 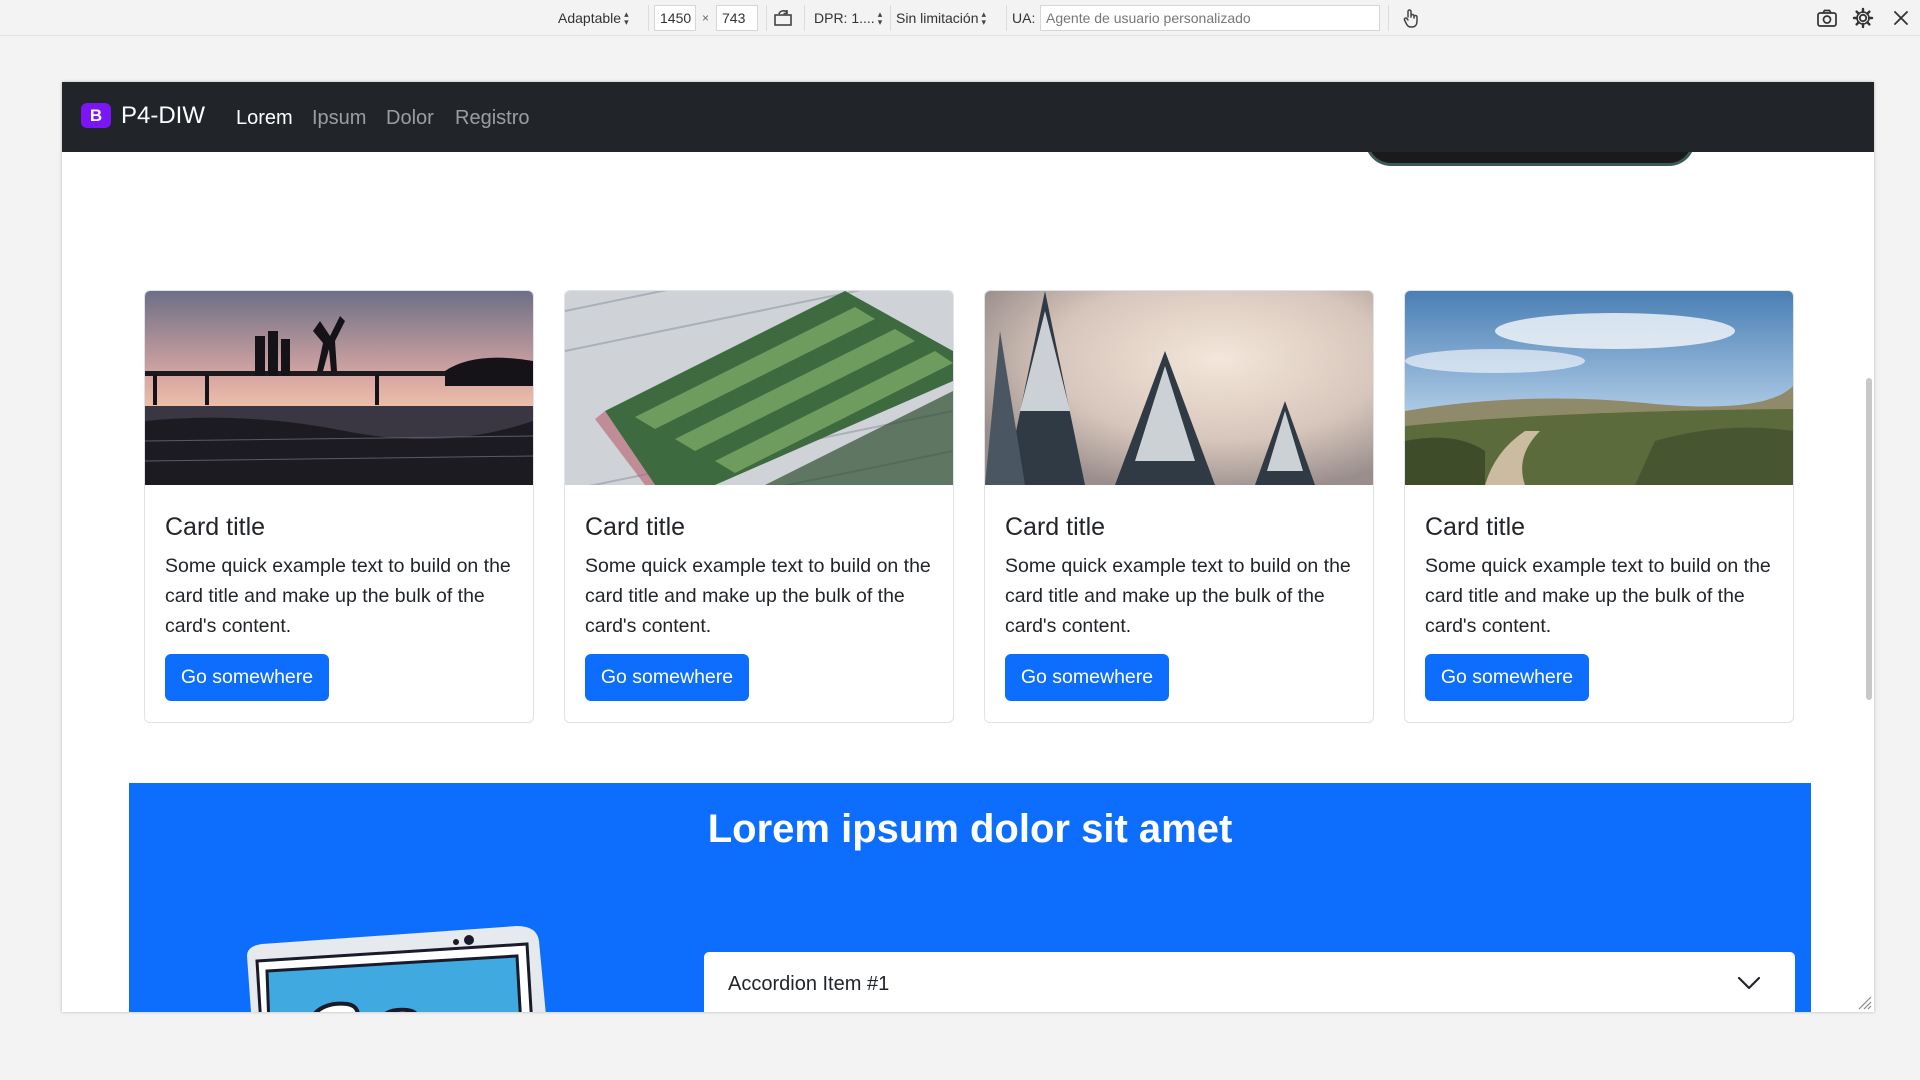 What do you see at coordinates (1827, 18) in the screenshot?
I see `screenshot-icon` at bounding box center [1827, 18].